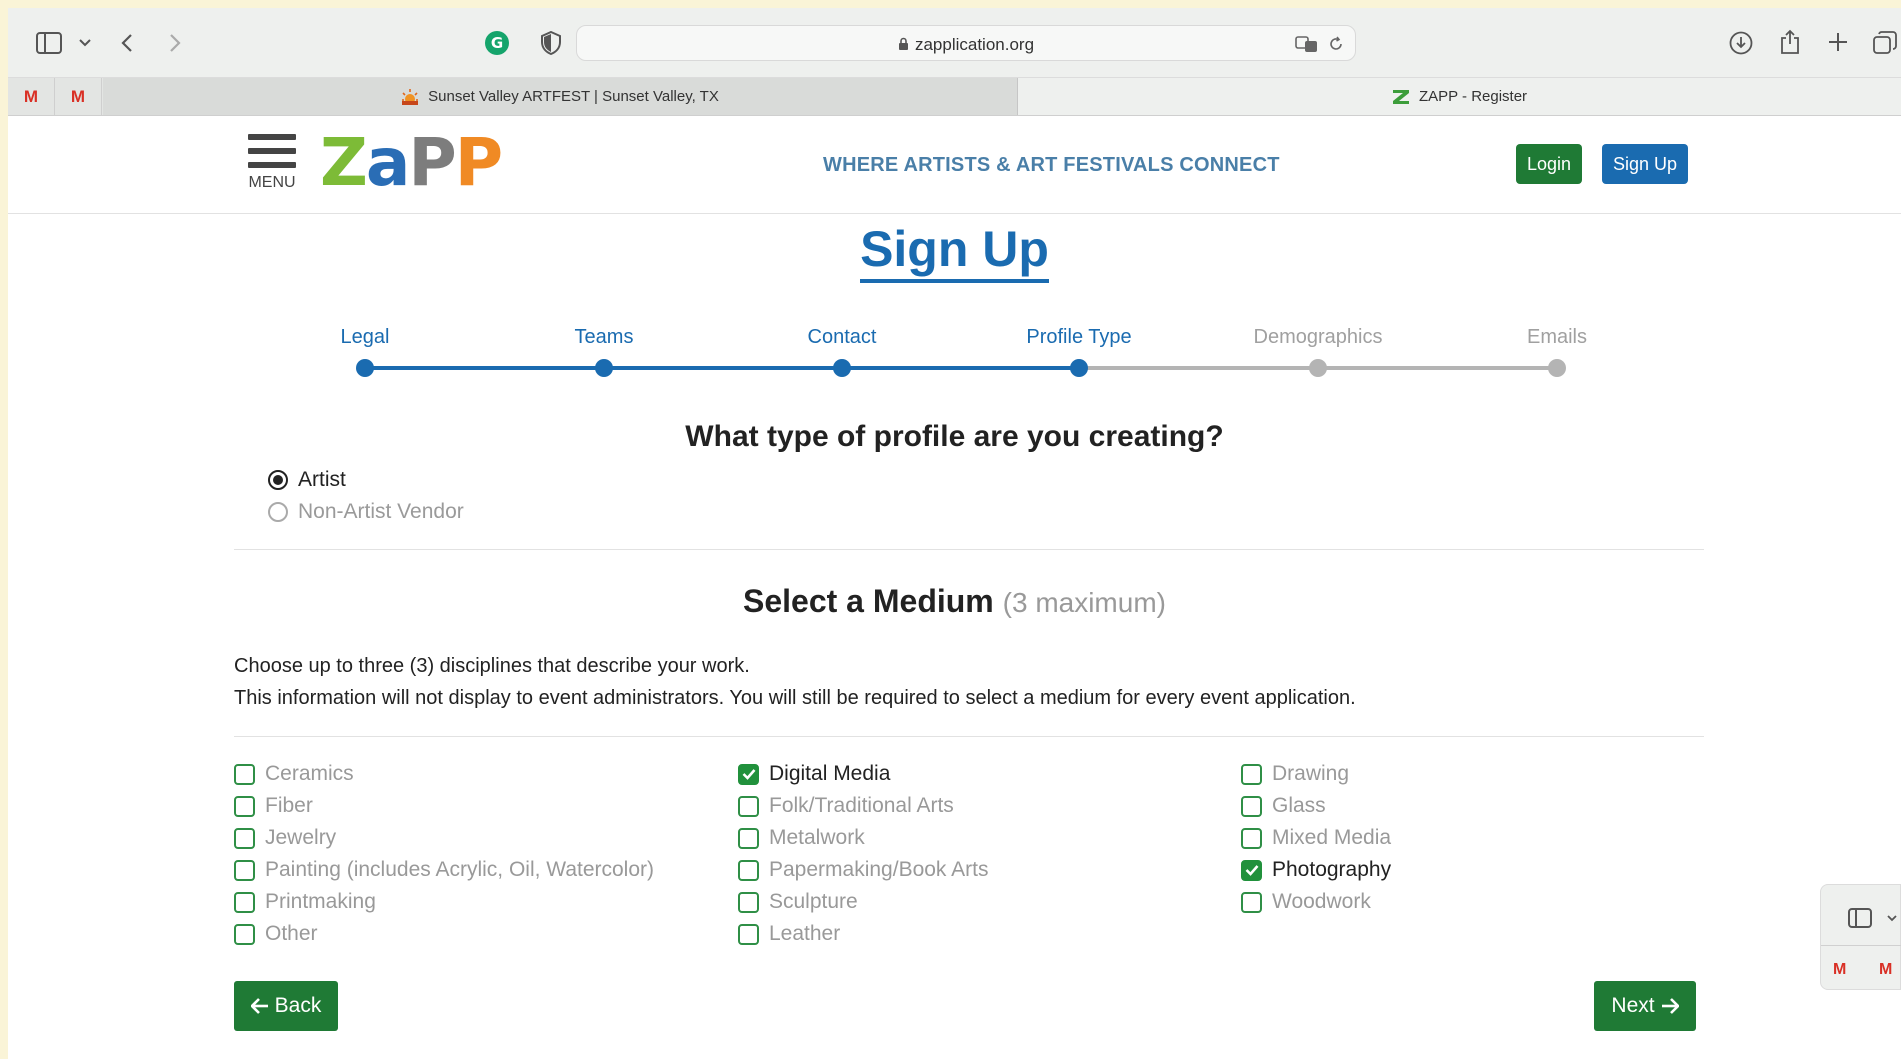 This screenshot has width=1901, height=1059. Describe the element at coordinates (1401, 97) in the screenshot. I see `zapp-favicon-icon` at that location.